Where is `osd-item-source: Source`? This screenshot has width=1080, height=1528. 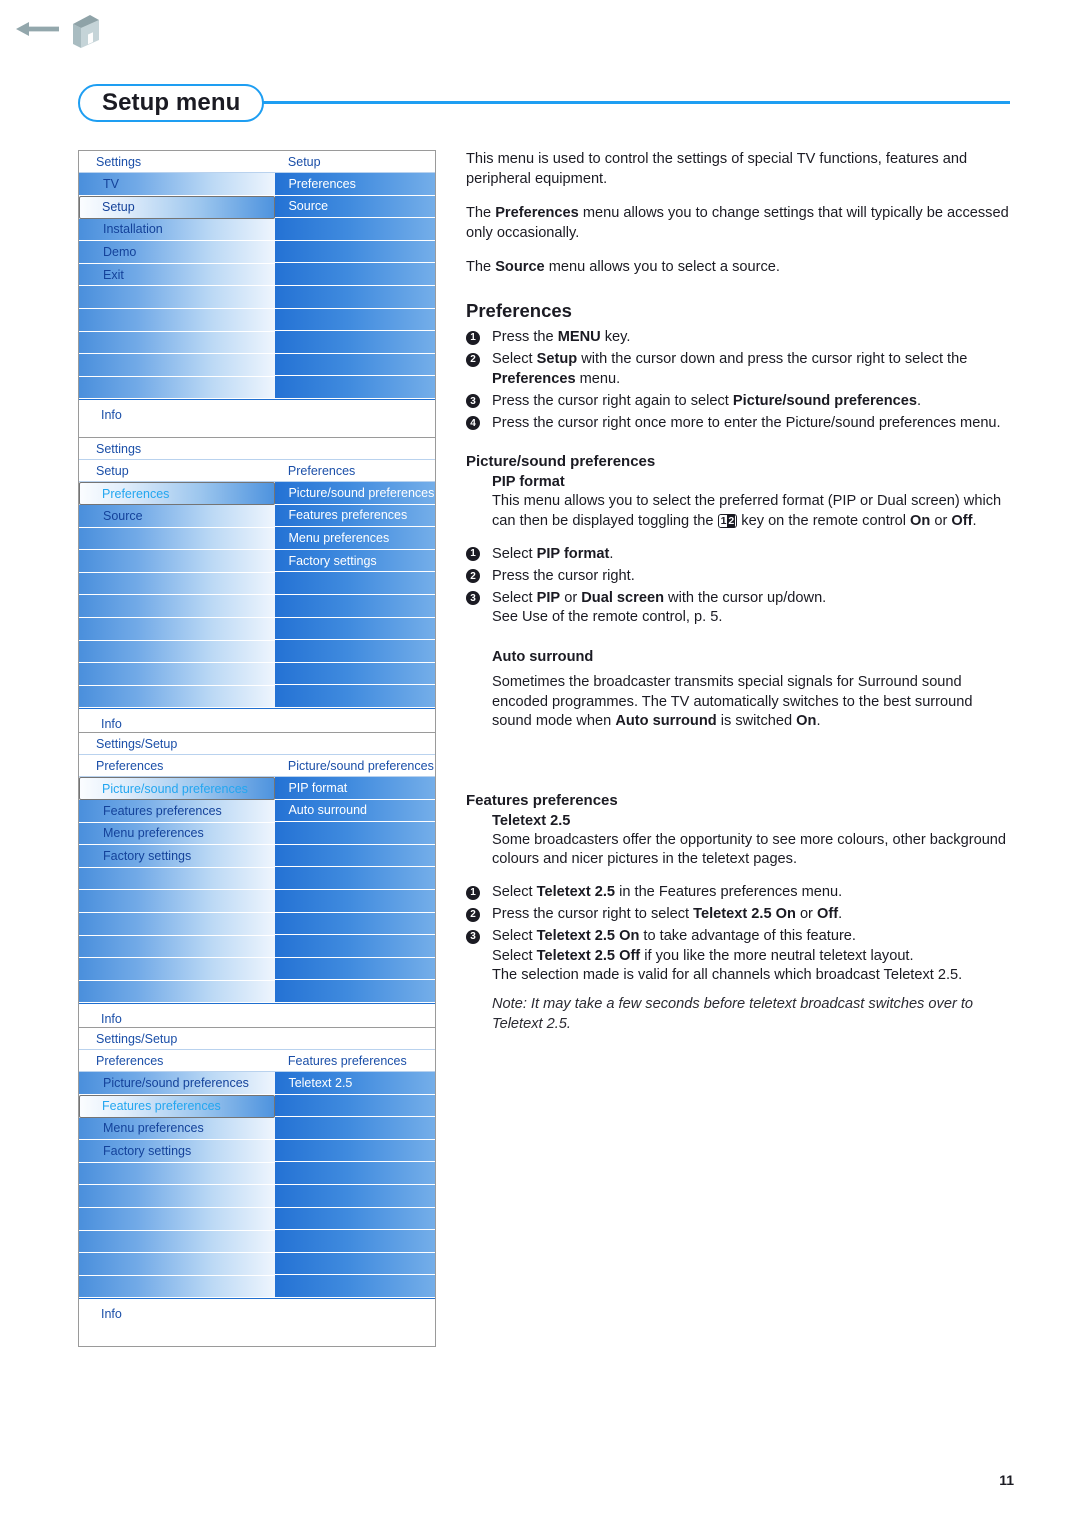
osd-item-source: Source is located at coordinates (177, 516).